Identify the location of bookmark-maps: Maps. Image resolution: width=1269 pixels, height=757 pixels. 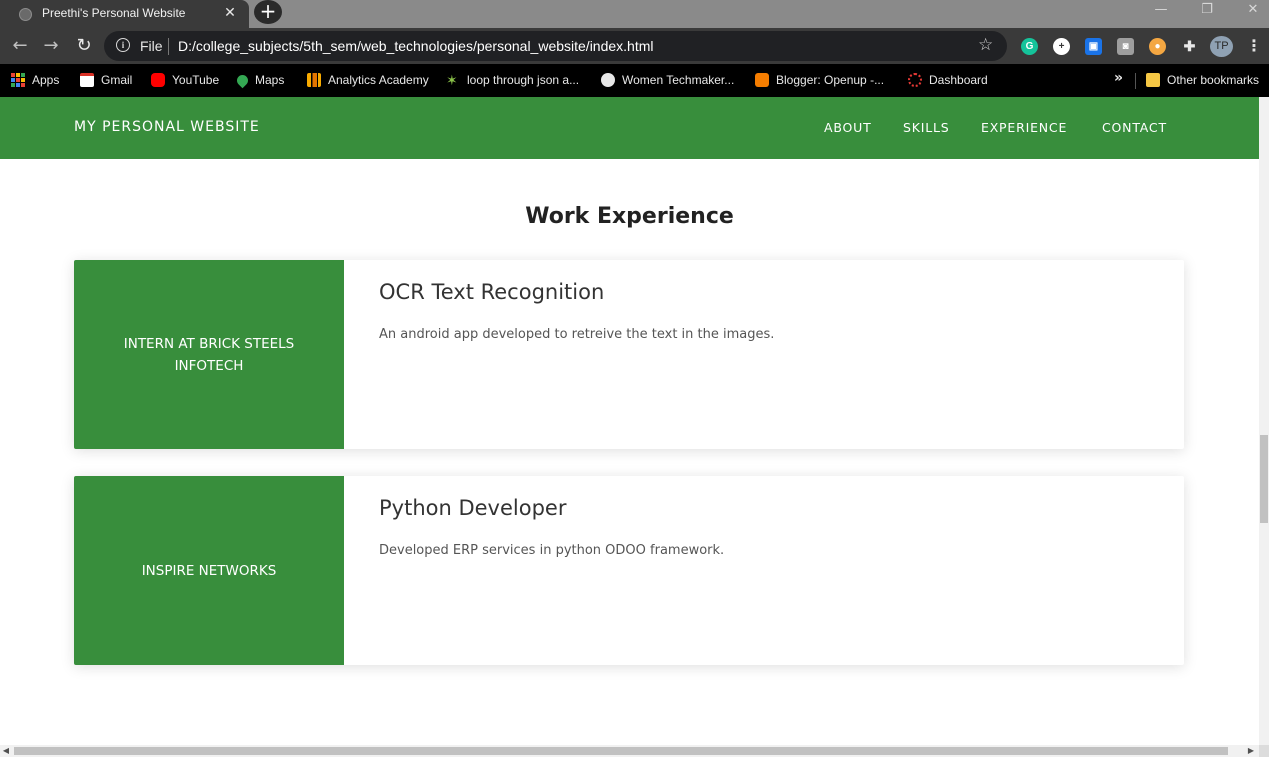
(259, 80).